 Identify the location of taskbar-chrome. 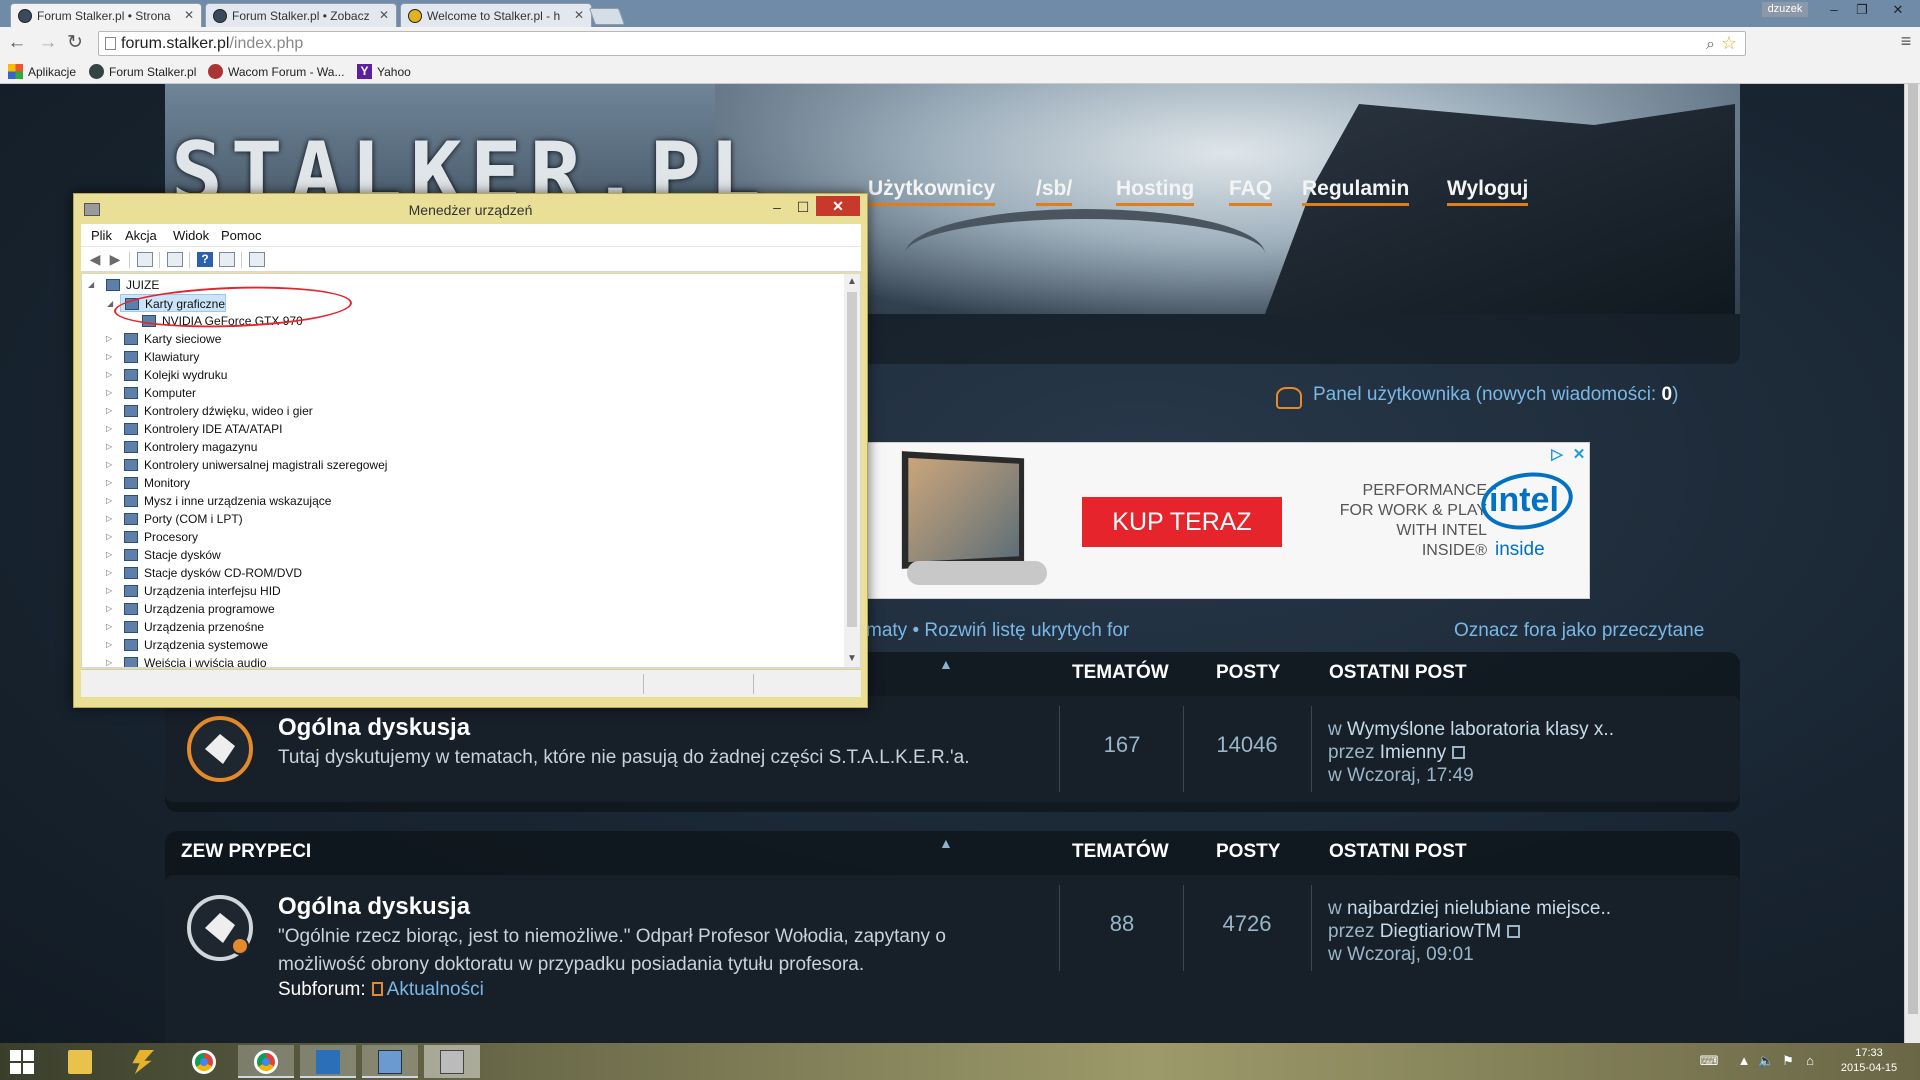
(204, 1061).